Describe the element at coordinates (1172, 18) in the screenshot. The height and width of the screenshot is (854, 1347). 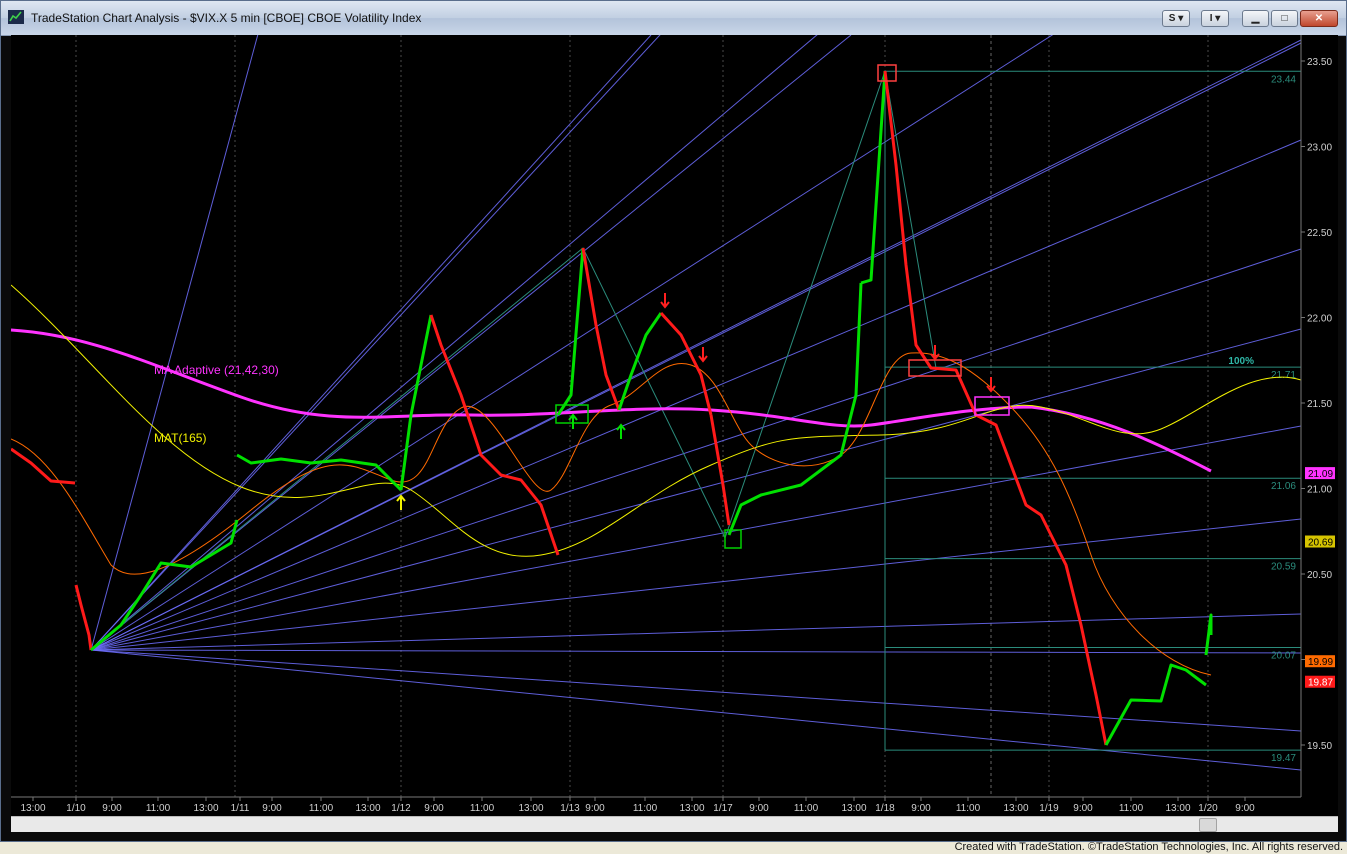
I see `s-label: S` at that location.